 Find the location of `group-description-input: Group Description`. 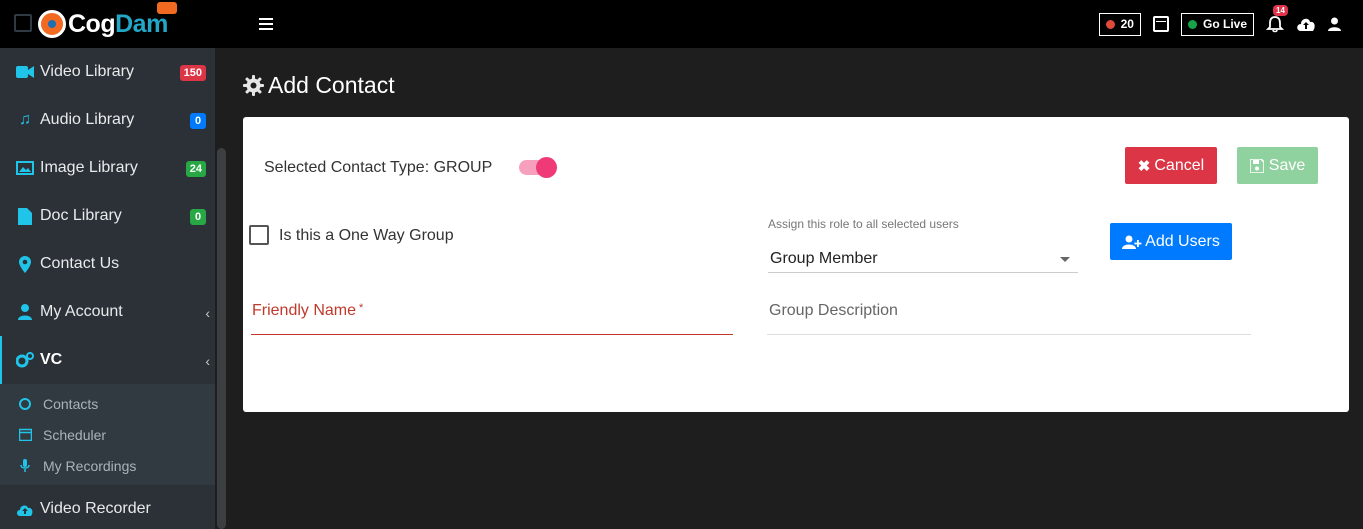

group-description-input: Group Description is located at coordinates (1009, 315).